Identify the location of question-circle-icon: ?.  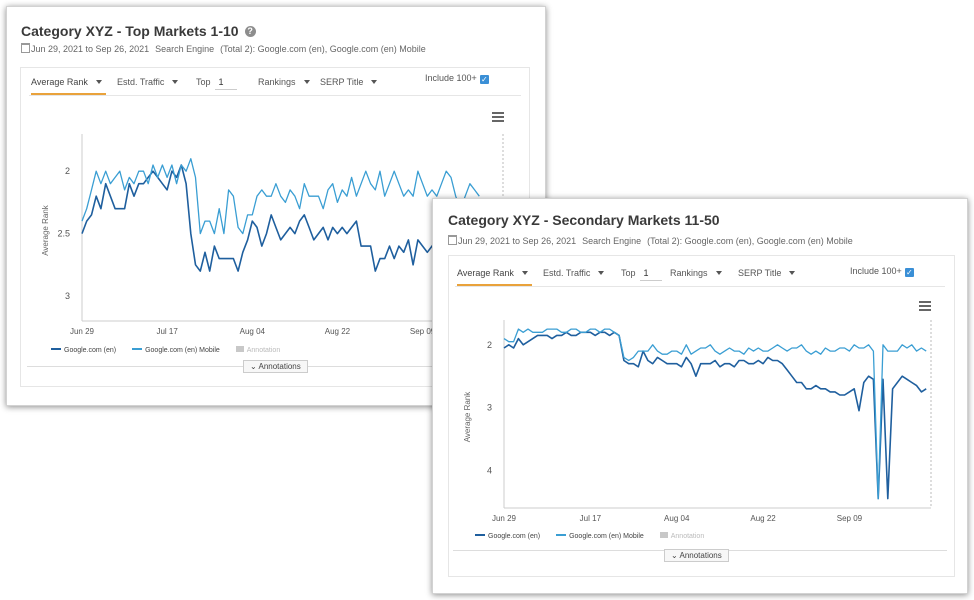
(250, 31).